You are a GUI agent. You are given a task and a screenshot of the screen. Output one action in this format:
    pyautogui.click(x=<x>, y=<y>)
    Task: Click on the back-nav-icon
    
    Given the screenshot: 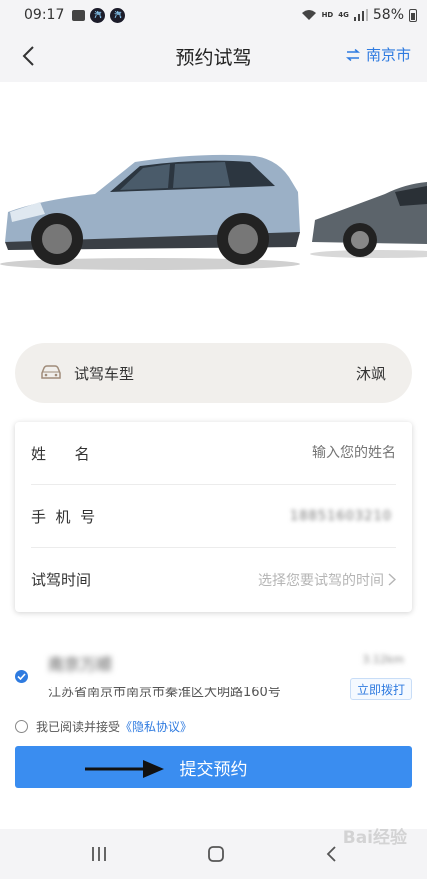 What is the action you would take?
    pyautogui.click(x=331, y=854)
    